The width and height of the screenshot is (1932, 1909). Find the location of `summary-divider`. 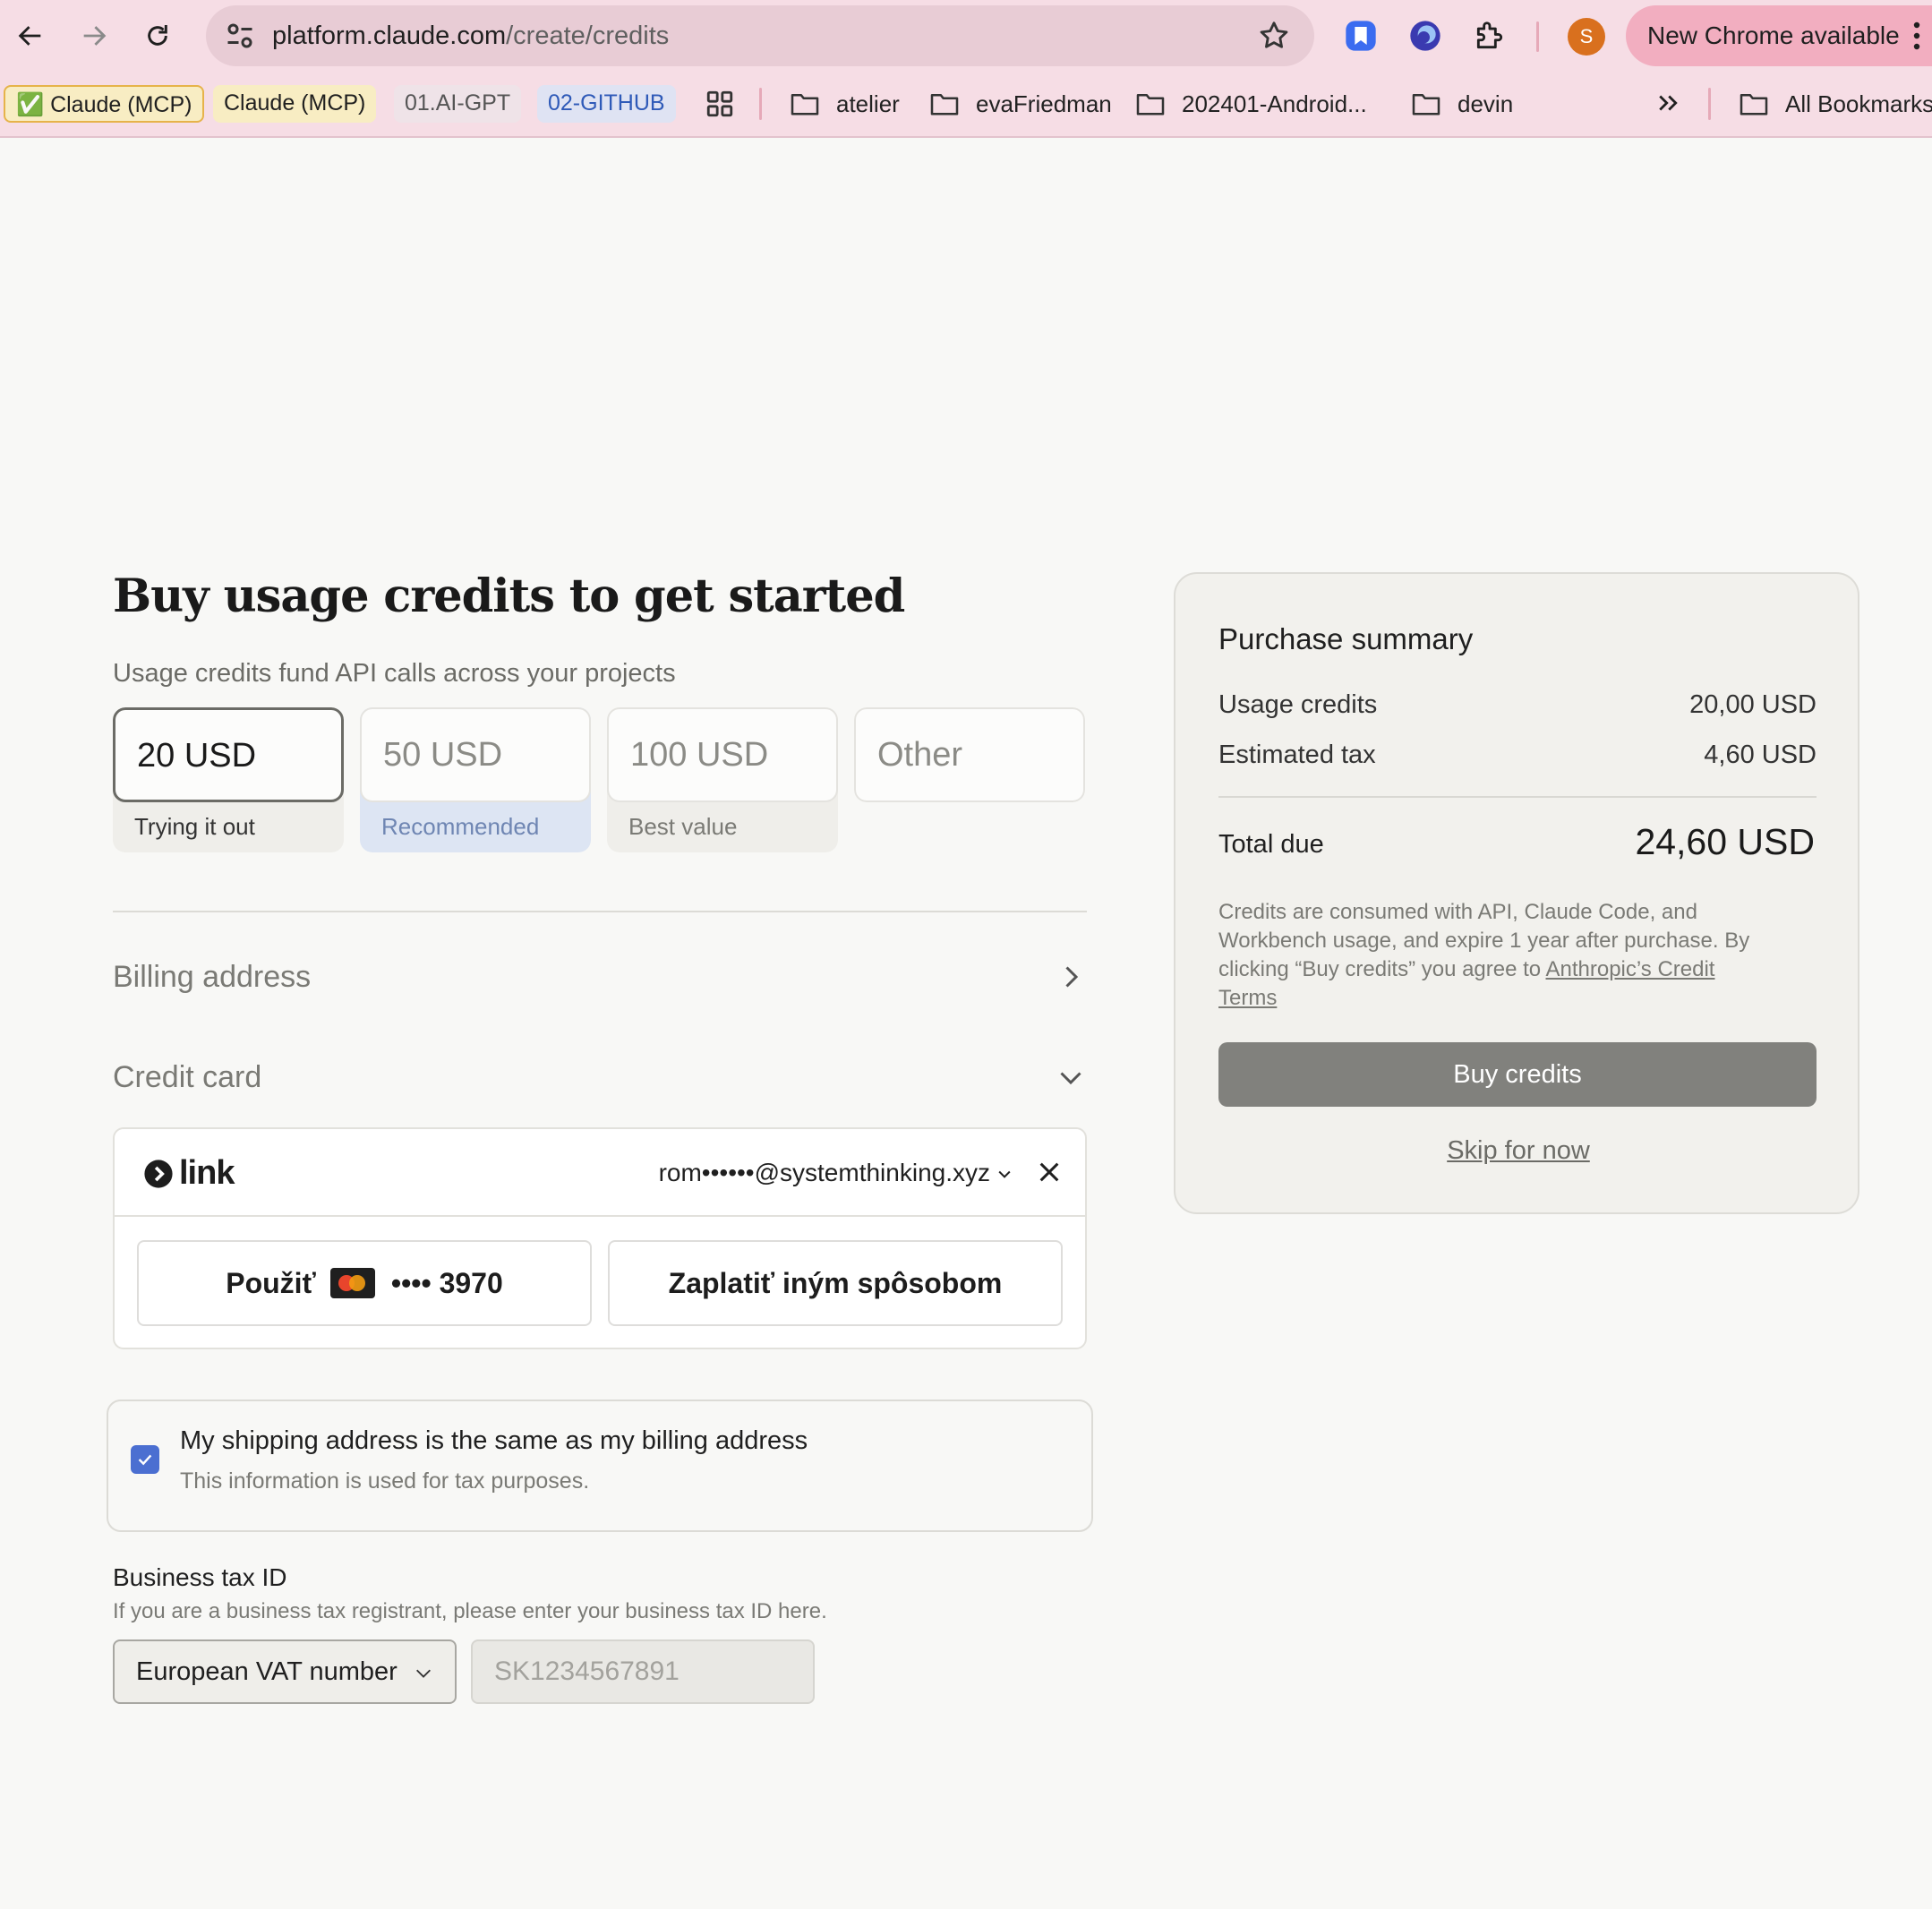

summary-divider is located at coordinates (1517, 797).